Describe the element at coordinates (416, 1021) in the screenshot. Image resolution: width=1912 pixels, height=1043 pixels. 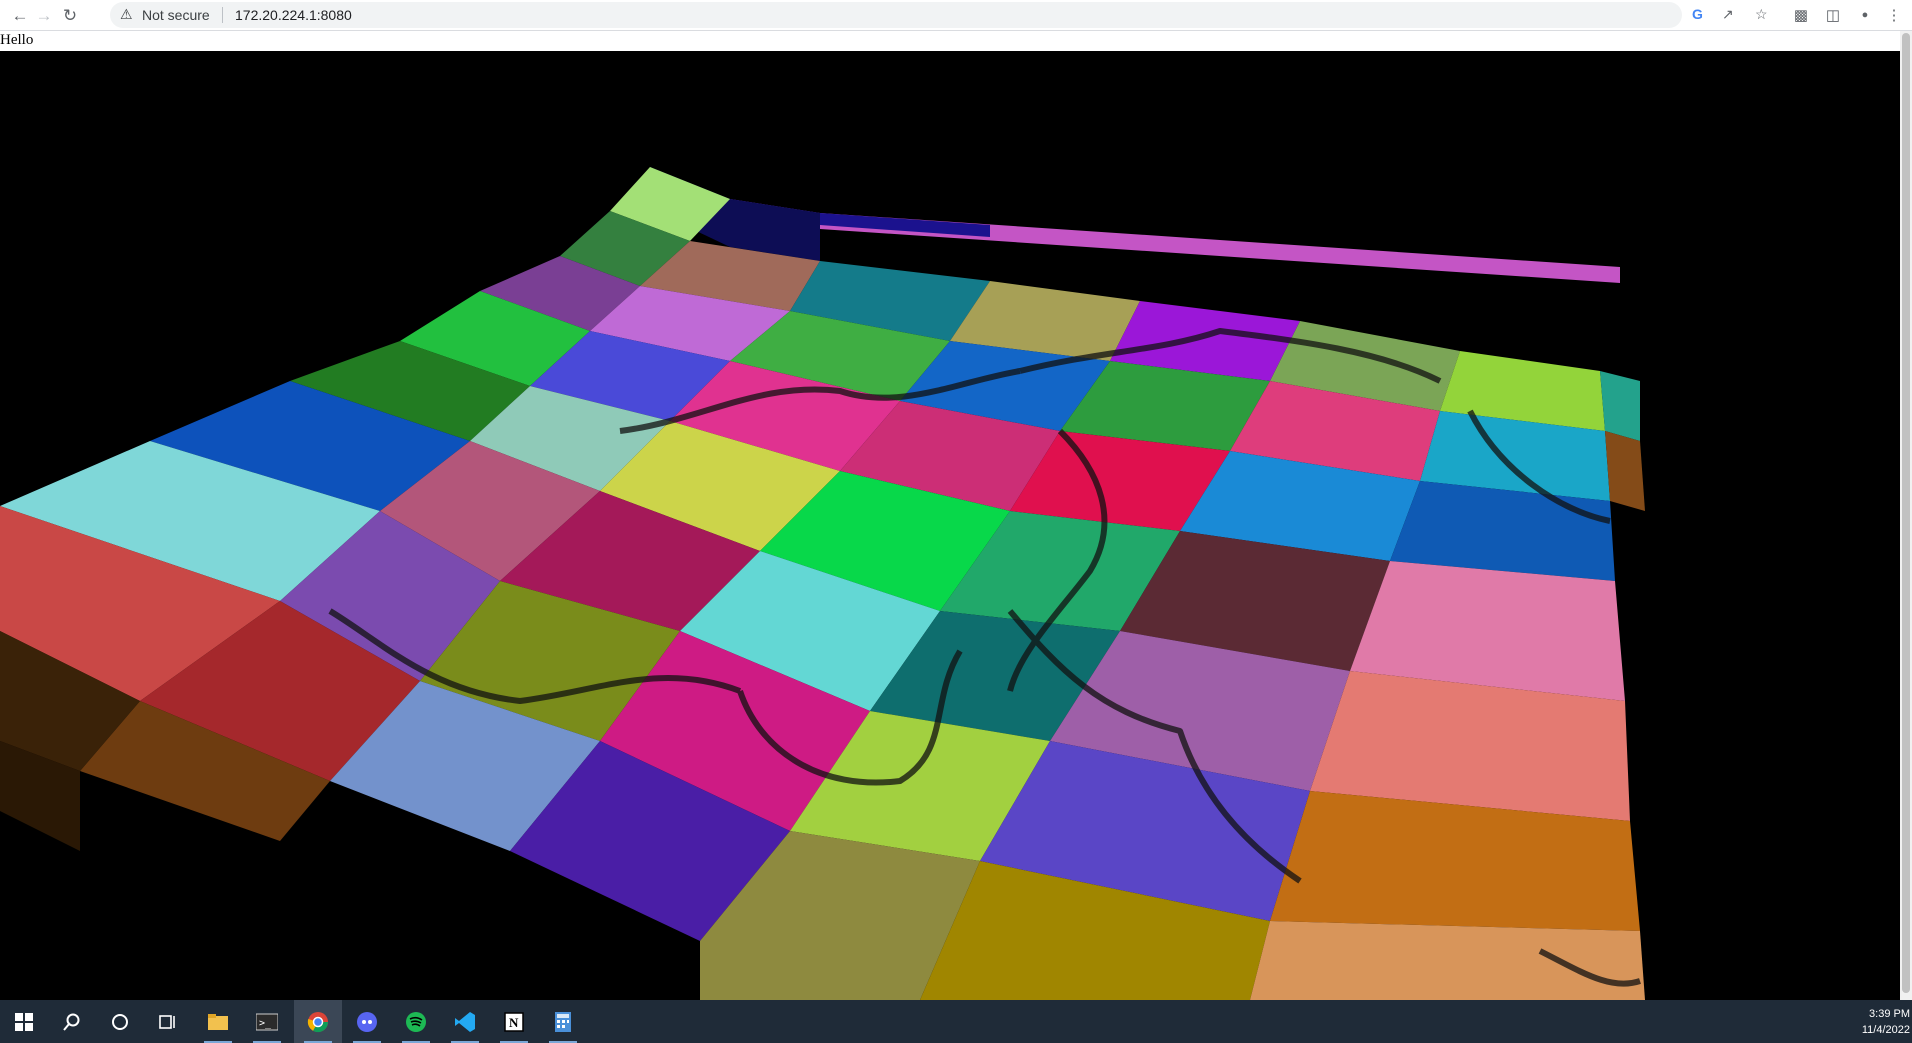
I see `spotify-icon` at that location.